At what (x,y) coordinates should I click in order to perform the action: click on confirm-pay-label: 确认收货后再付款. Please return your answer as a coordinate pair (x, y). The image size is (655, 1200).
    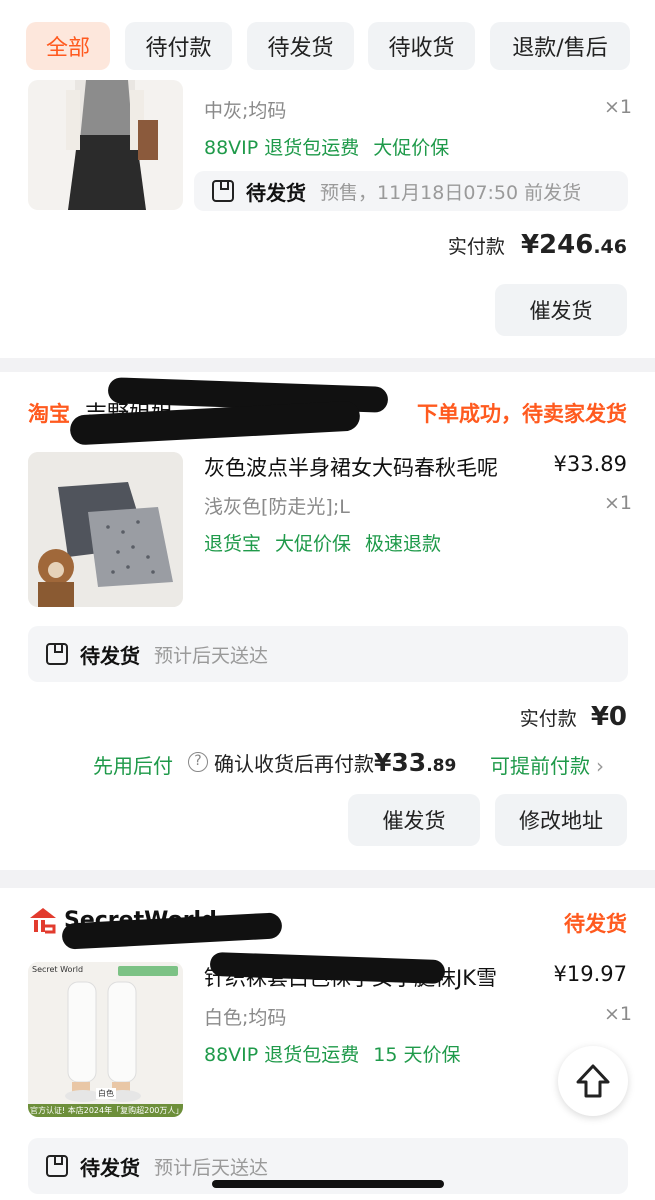
    Looking at the image, I should click on (294, 764).